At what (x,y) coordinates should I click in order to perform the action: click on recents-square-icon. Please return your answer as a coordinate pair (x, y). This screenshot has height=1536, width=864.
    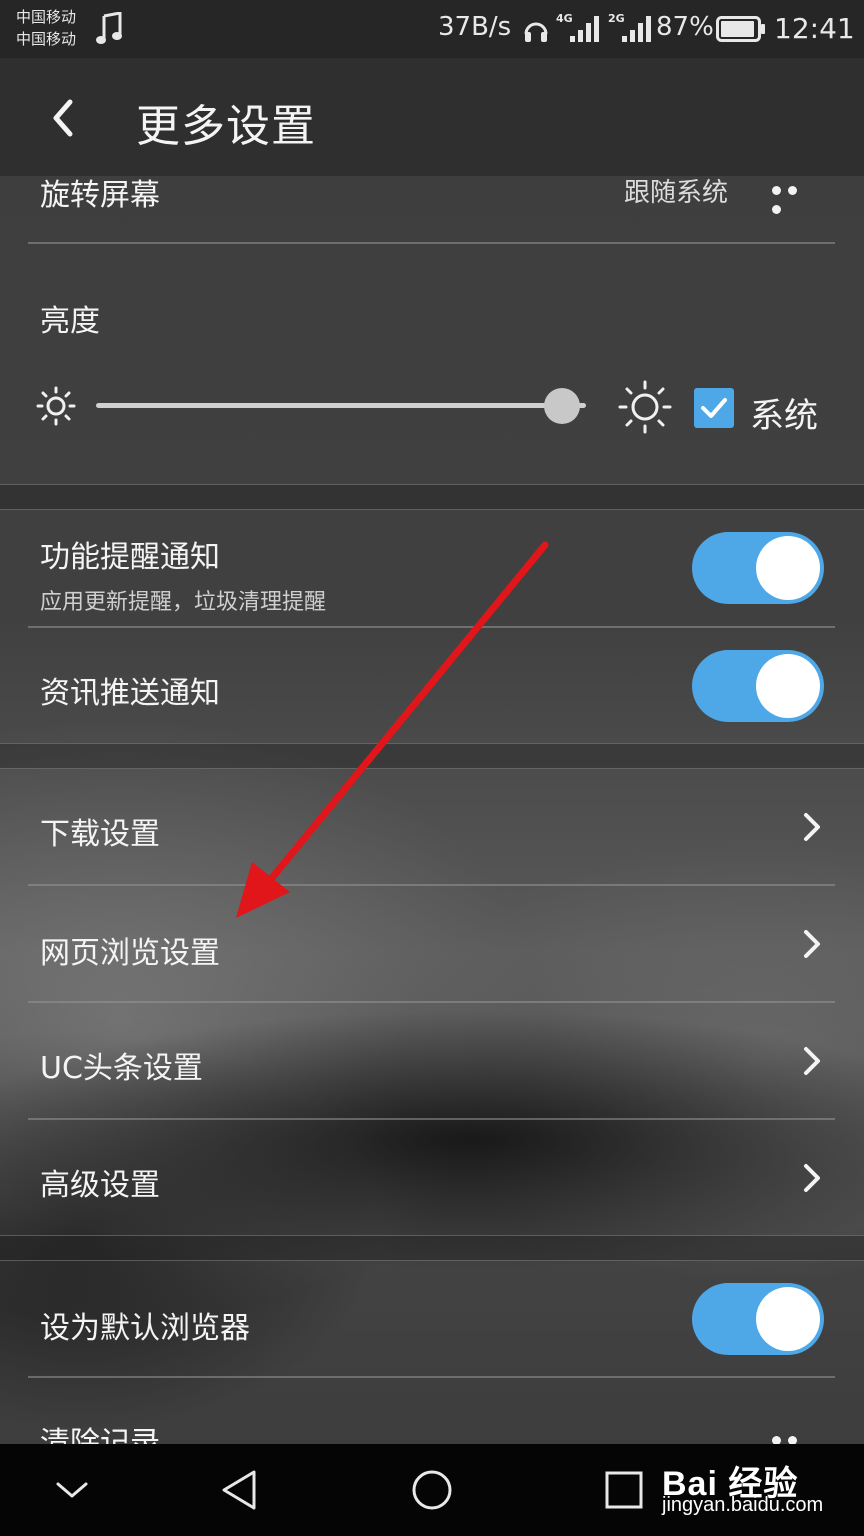
    Looking at the image, I should click on (624, 1490).